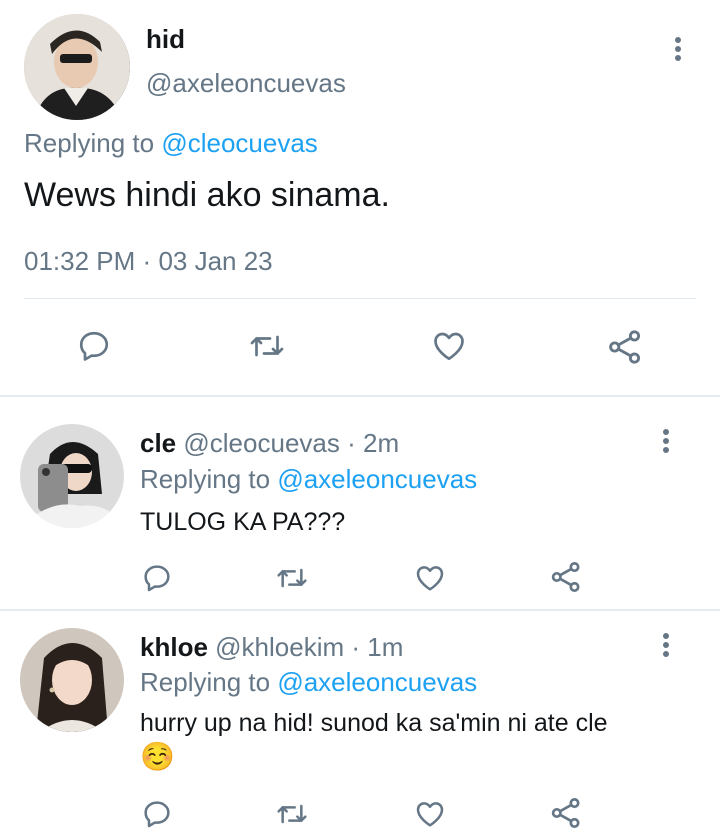 This screenshot has height=840, width=720. Describe the element at coordinates (261, 443) in the screenshot. I see `handle: @cleocuevas` at that location.